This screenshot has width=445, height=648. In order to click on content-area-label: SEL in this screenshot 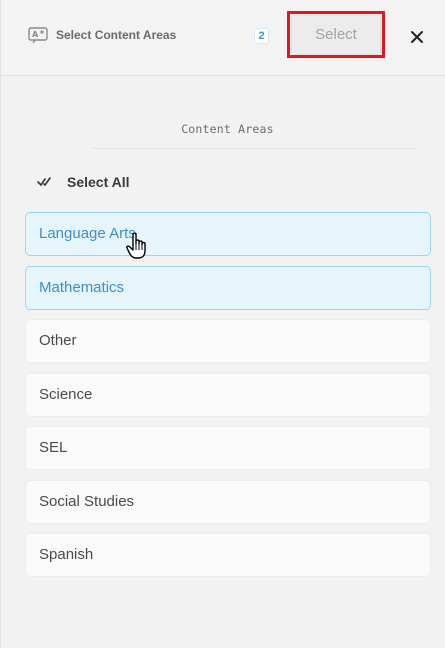, I will do `click(53, 447)`.